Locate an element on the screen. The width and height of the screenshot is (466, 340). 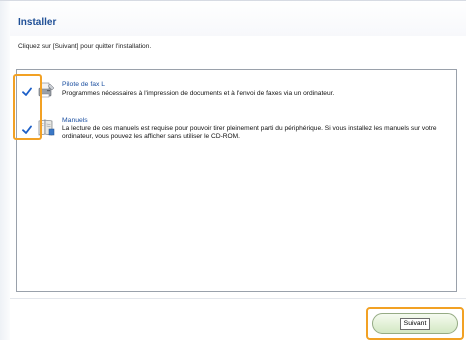
checkbox-highlight is located at coordinates (27, 107).